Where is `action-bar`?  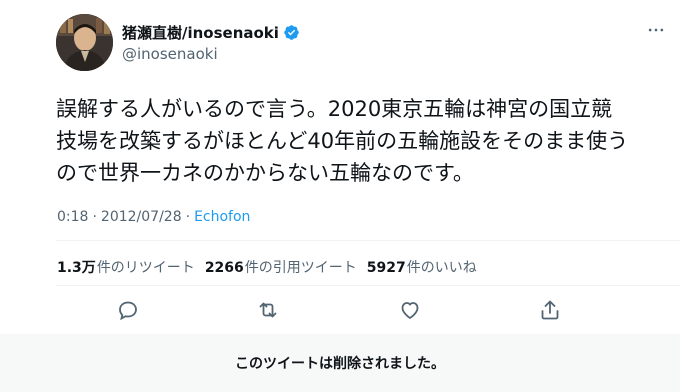 action-bar is located at coordinates (336, 310).